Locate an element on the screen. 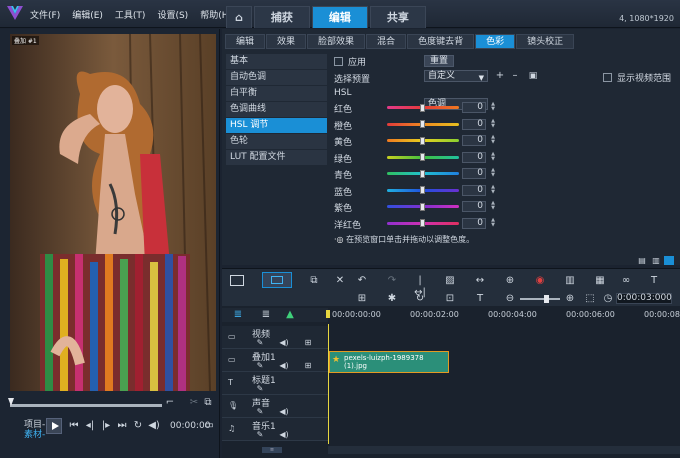 The width and height of the screenshot is (680, 458). fit-icon: |↔| is located at coordinates (420, 286).